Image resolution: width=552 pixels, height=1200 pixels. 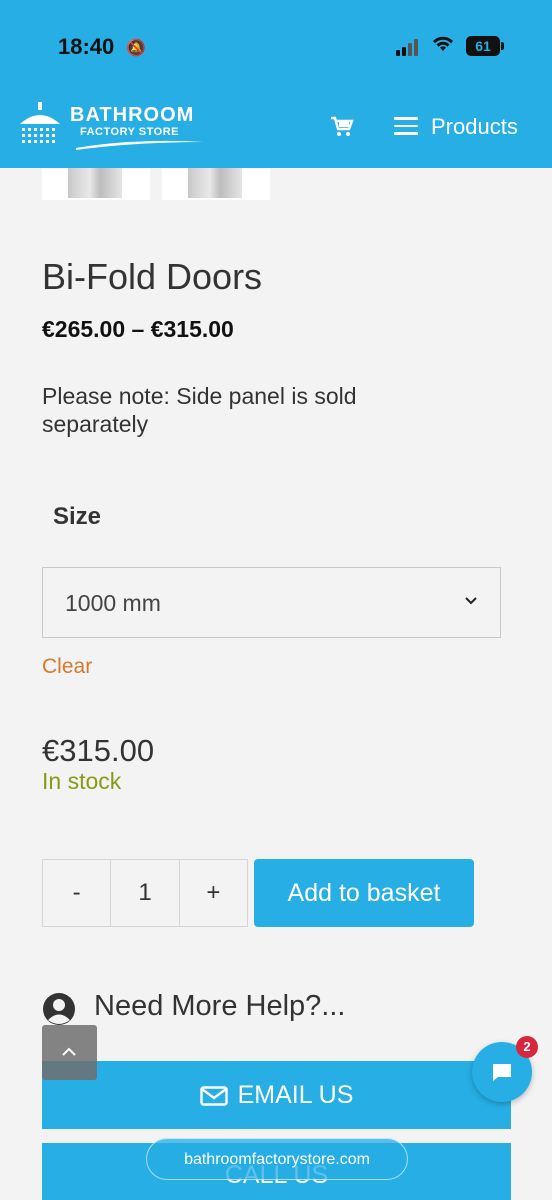 What do you see at coordinates (136, 48) in the screenshot?
I see `silent-bell-icon: 🔕` at bounding box center [136, 48].